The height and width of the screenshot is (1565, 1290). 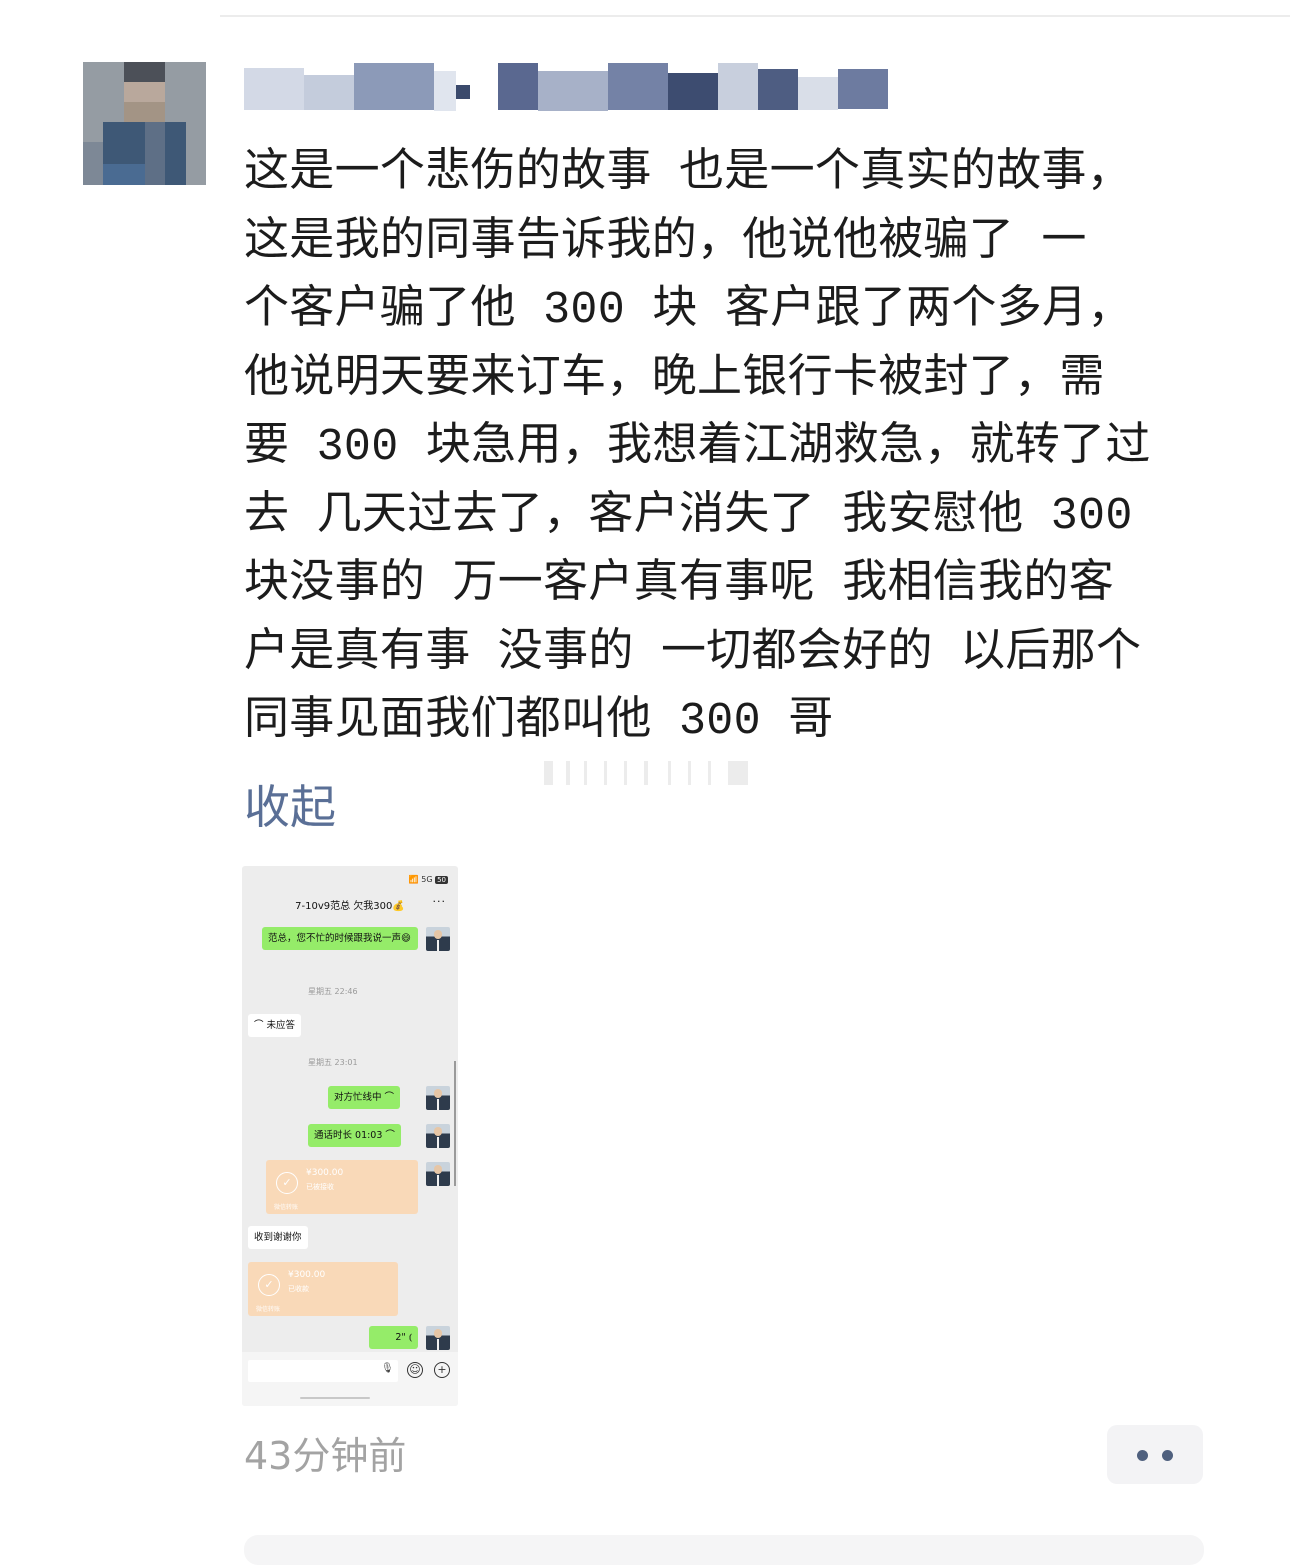 I want to click on author-name-pixelated, so click(x=569, y=88).